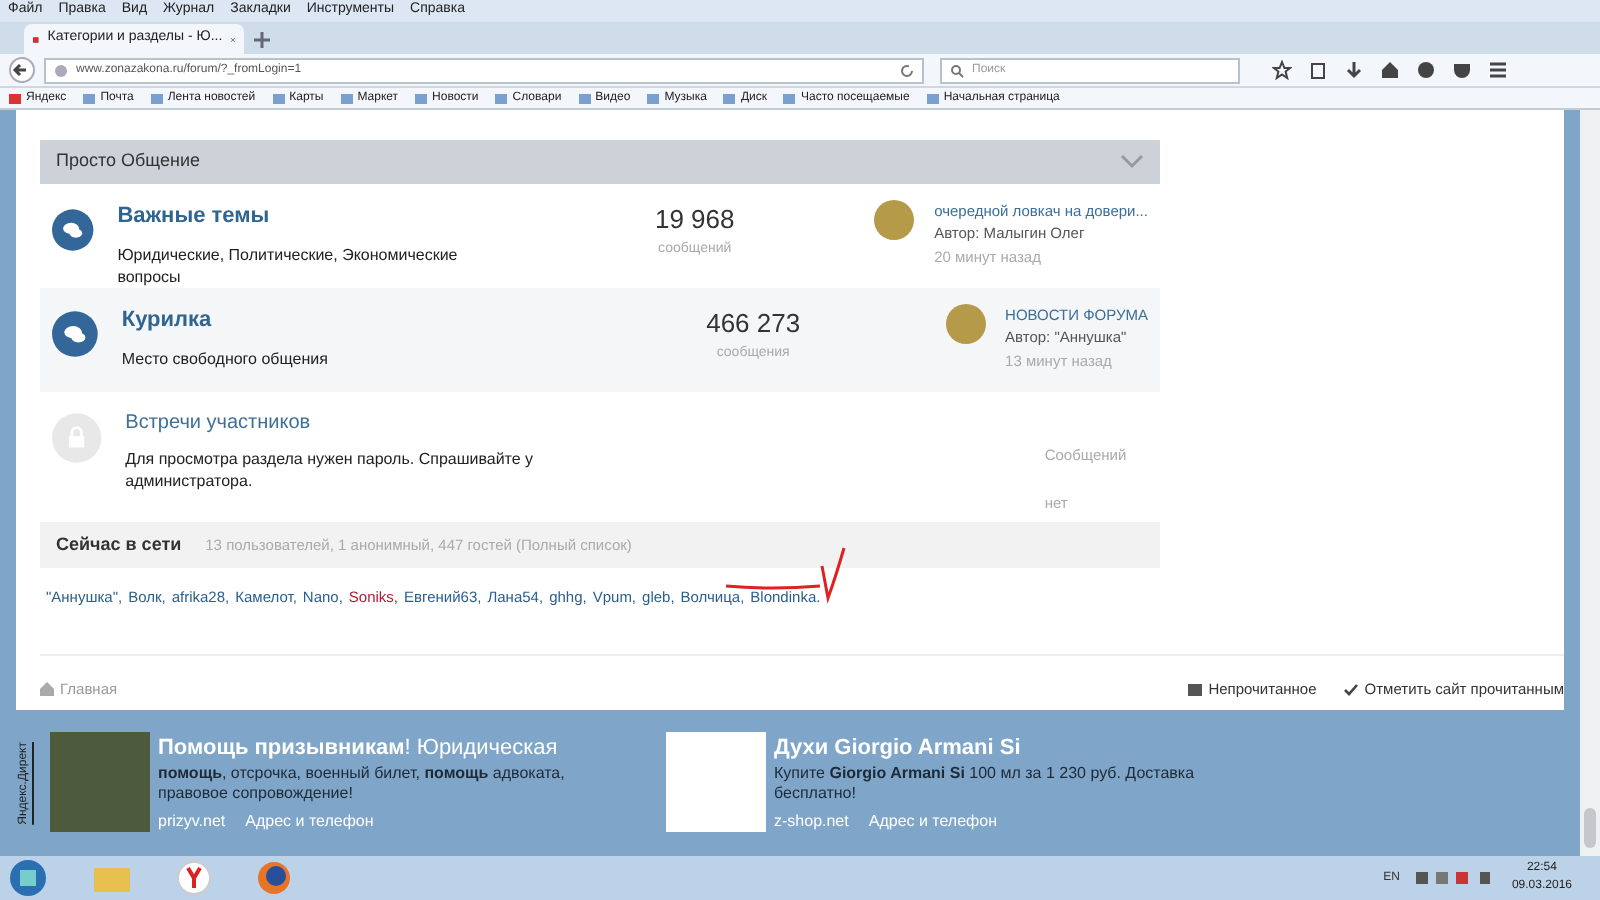 The image size is (1600, 900). I want to click on forum-title-link: Курилка, so click(166, 320).